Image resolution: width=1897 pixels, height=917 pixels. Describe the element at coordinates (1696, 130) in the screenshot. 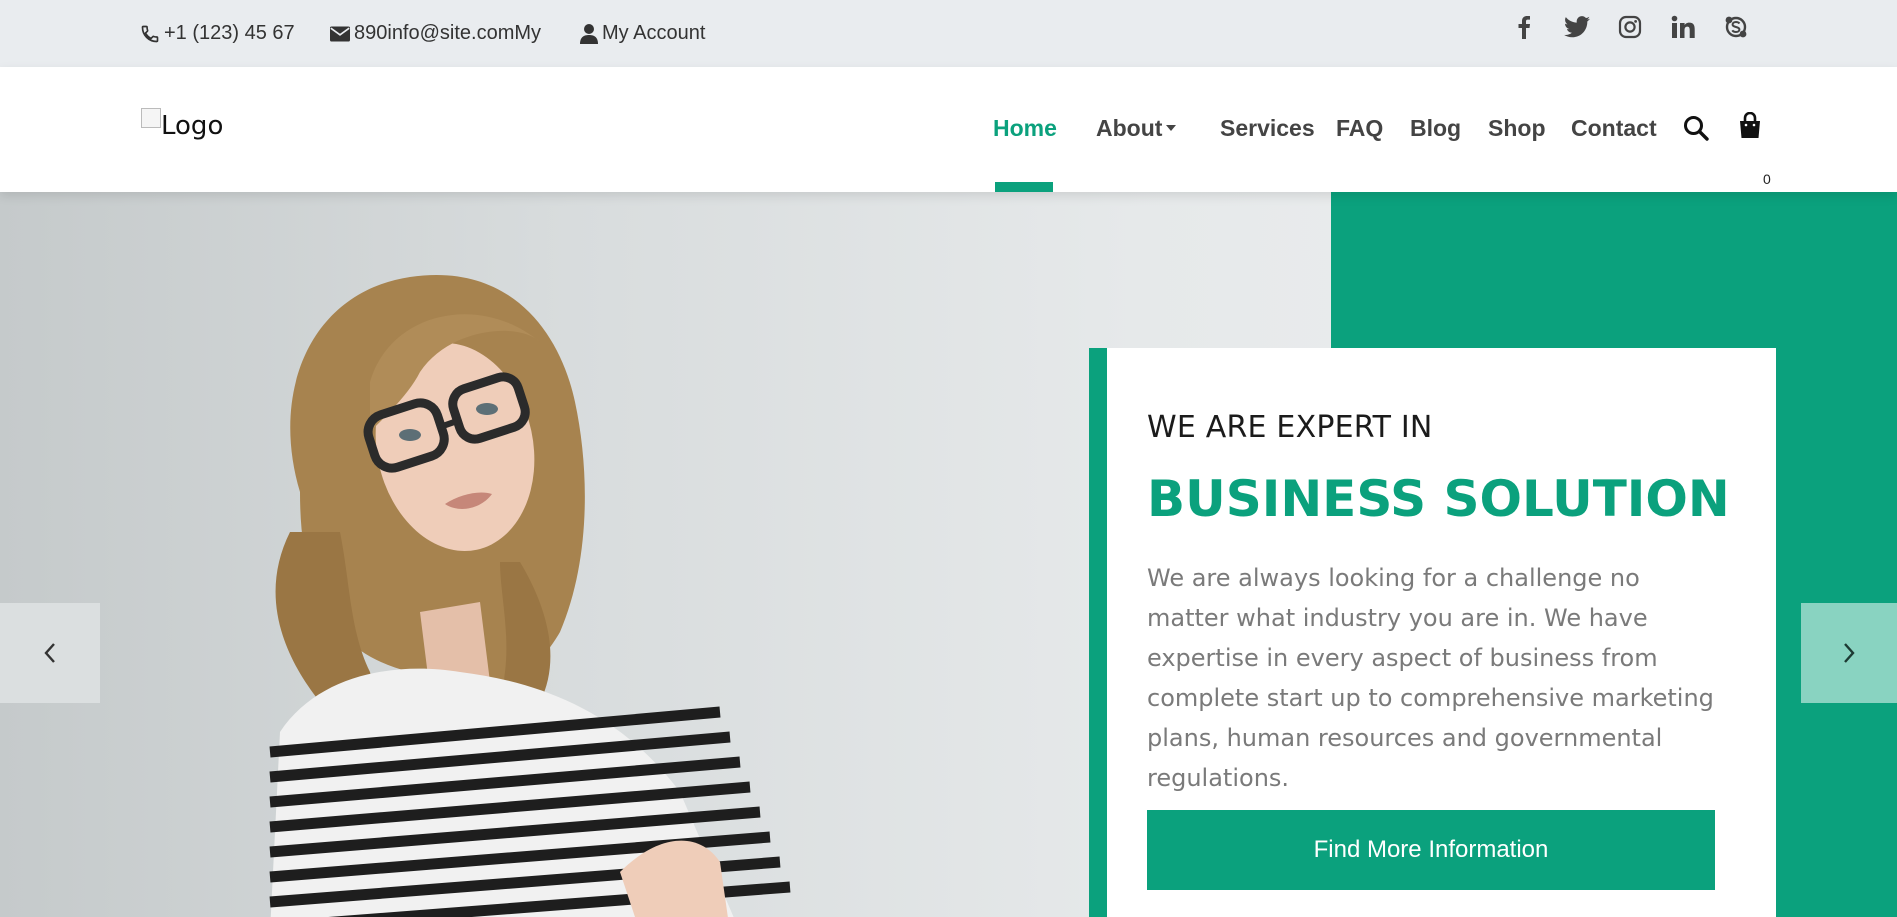

I see `search-icon` at that location.